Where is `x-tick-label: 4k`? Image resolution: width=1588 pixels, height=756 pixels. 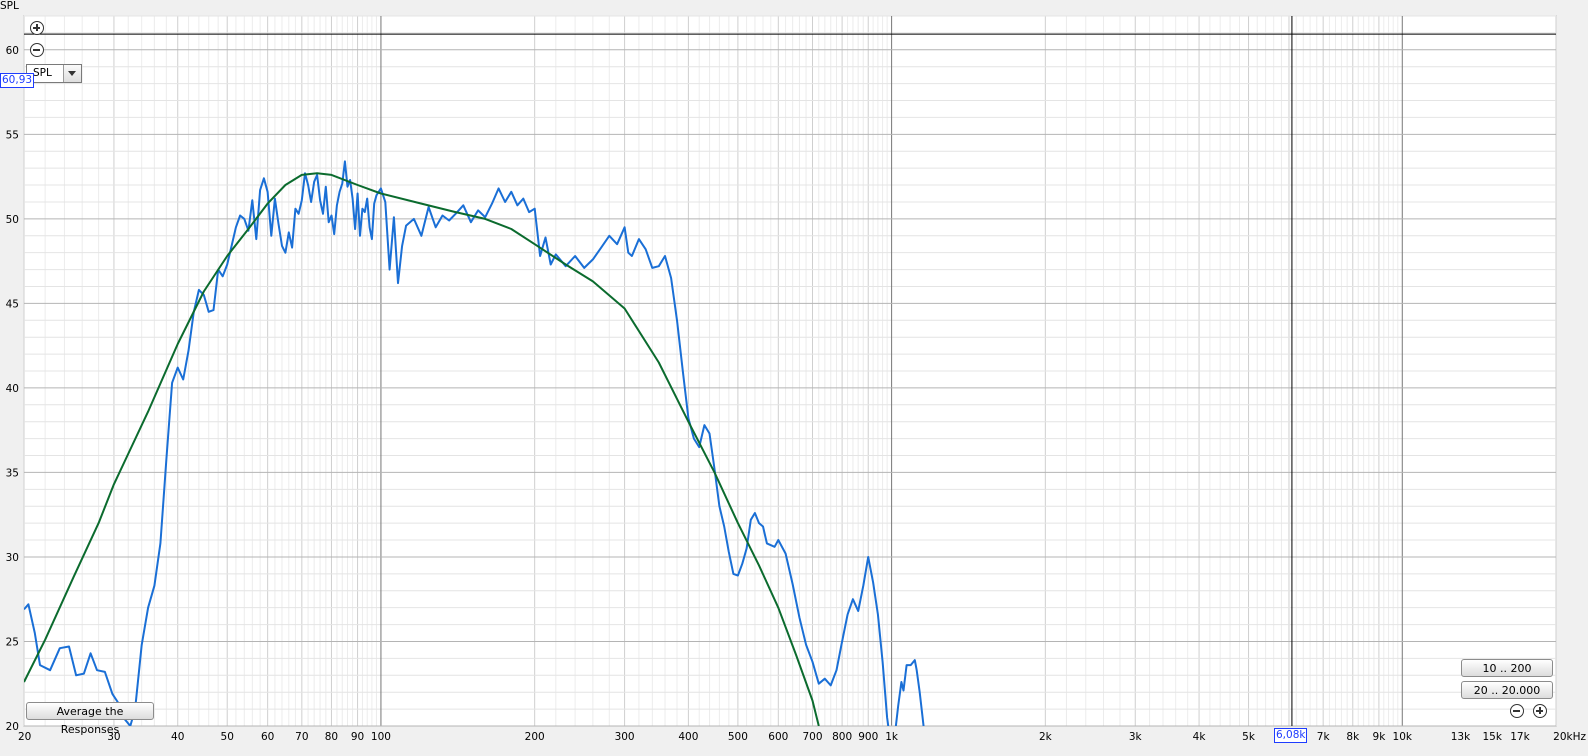
x-tick-label: 4k is located at coordinates (1200, 737).